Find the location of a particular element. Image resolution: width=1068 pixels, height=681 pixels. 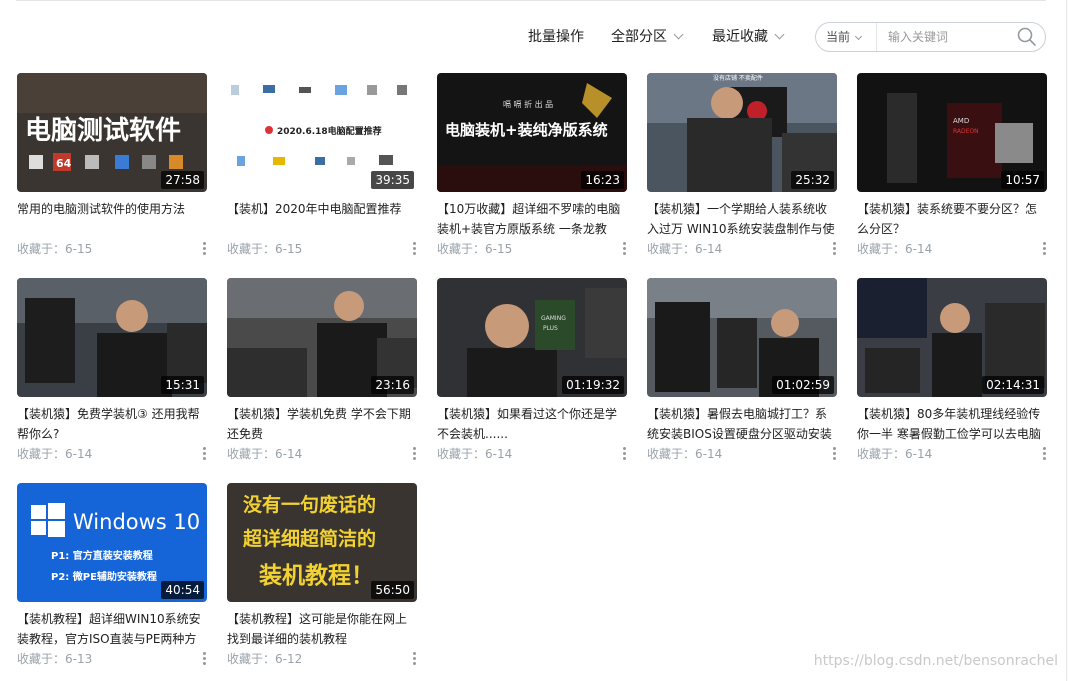

thumbnail-small-text: AMD is located at coordinates (961, 121).